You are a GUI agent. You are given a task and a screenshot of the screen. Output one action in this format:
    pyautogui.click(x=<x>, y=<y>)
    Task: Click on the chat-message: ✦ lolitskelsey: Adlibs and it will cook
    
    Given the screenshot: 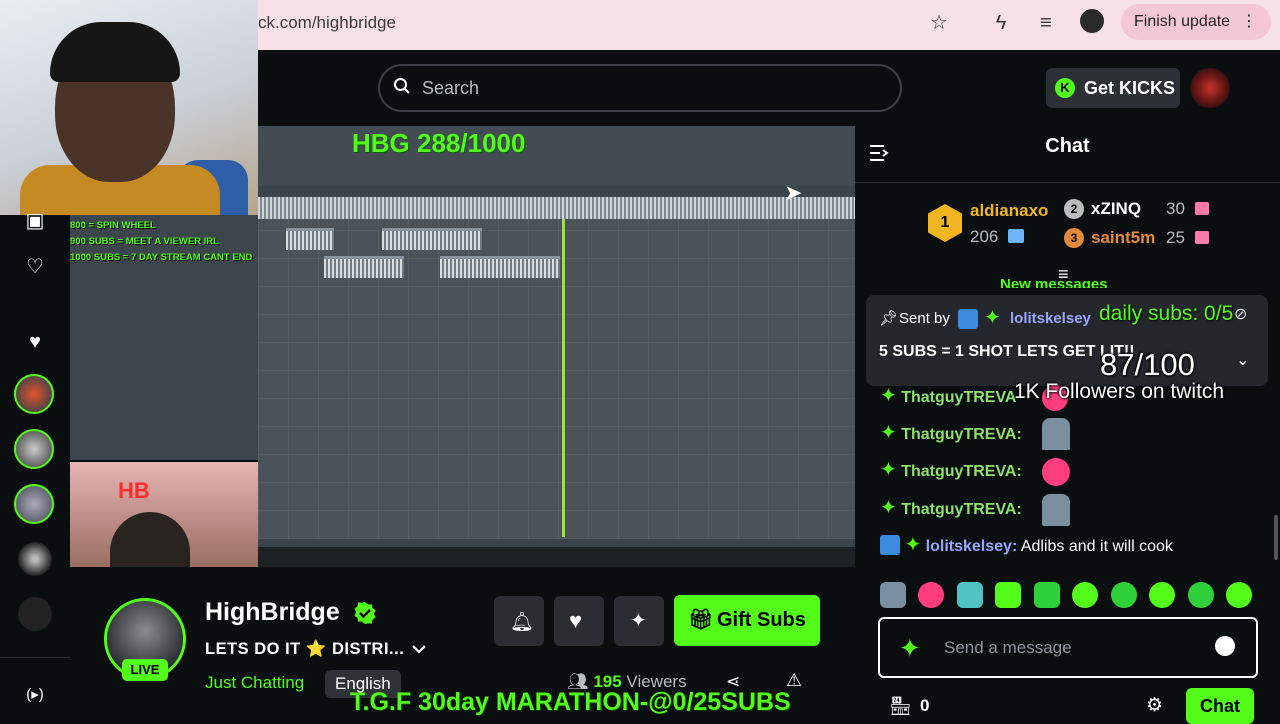 What is the action you would take?
    pyautogui.click(x=1026, y=545)
    